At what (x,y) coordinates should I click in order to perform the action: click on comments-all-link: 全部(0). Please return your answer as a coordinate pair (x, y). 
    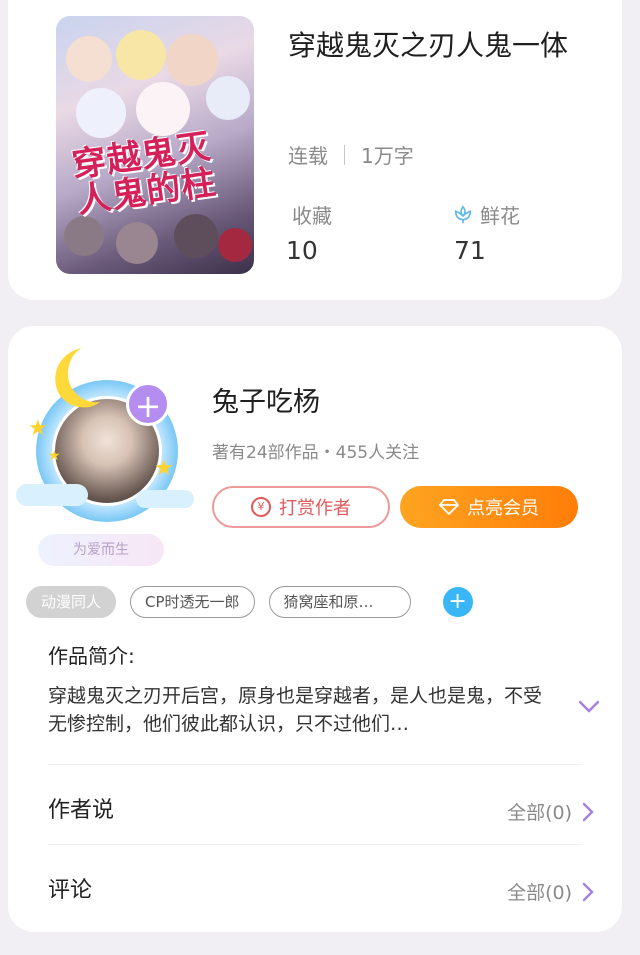
    Looking at the image, I should click on (550, 891).